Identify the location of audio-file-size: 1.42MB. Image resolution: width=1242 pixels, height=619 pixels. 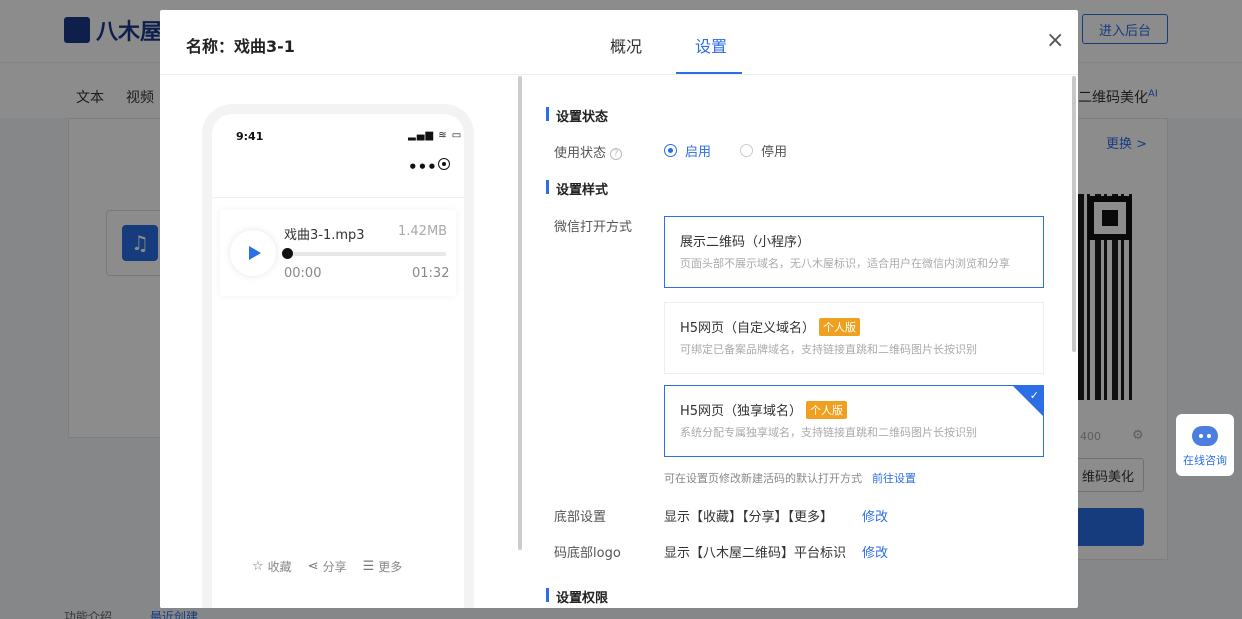
(423, 231).